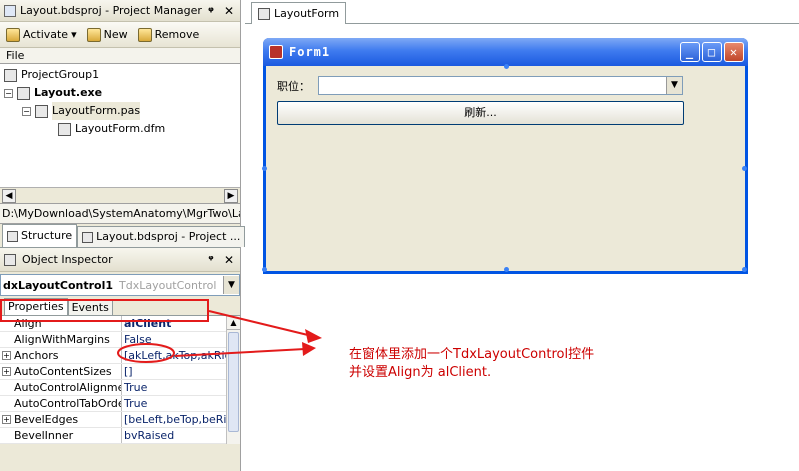 The width and height of the screenshot is (799, 471). I want to click on component-highlight-box, so click(104, 310).